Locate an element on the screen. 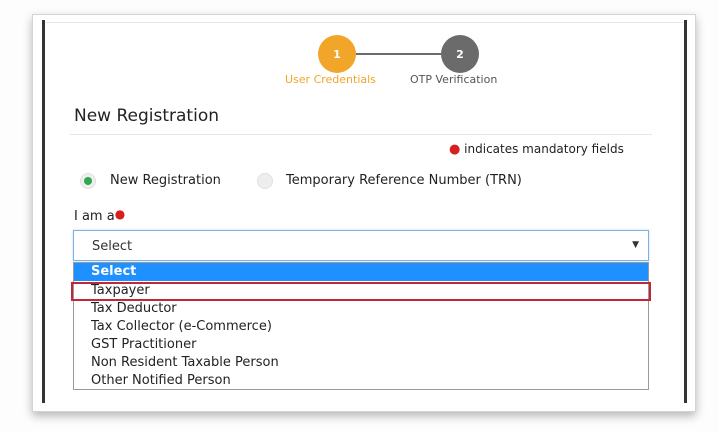 This screenshot has width=719, height=433. option-tax-collector: Tax Collector (e-Commerce) is located at coordinates (361, 327).